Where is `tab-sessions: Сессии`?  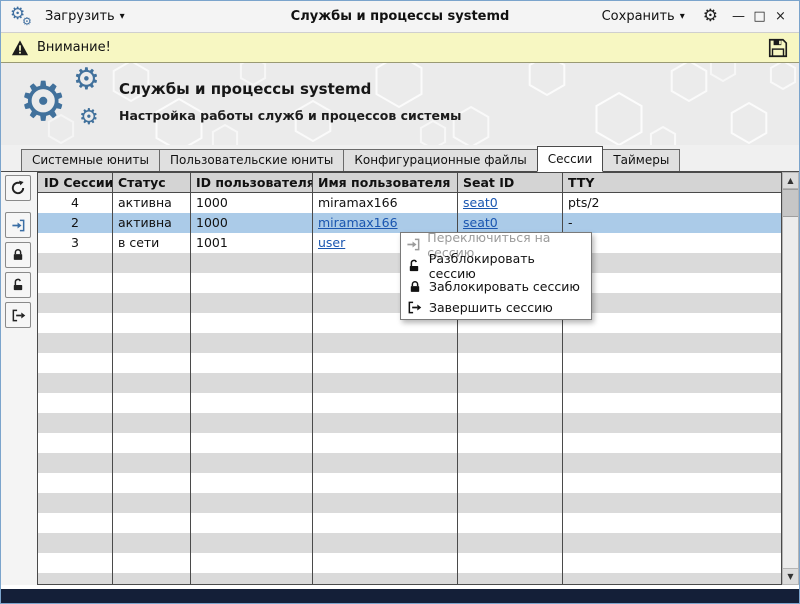
tab-sessions: Сессии is located at coordinates (570, 159).